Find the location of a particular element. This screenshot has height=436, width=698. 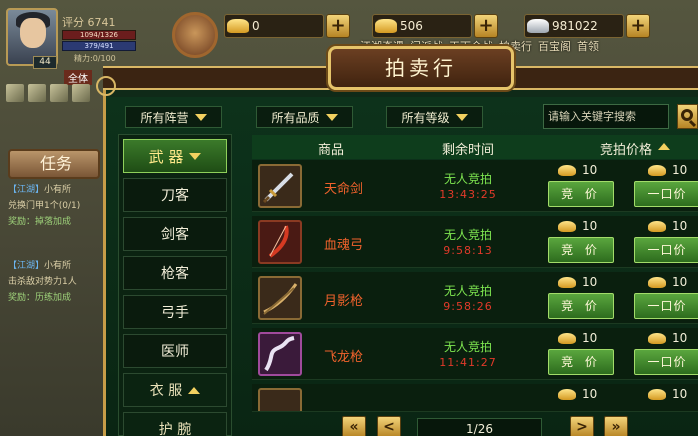

last-page-button: » is located at coordinates (616, 426).